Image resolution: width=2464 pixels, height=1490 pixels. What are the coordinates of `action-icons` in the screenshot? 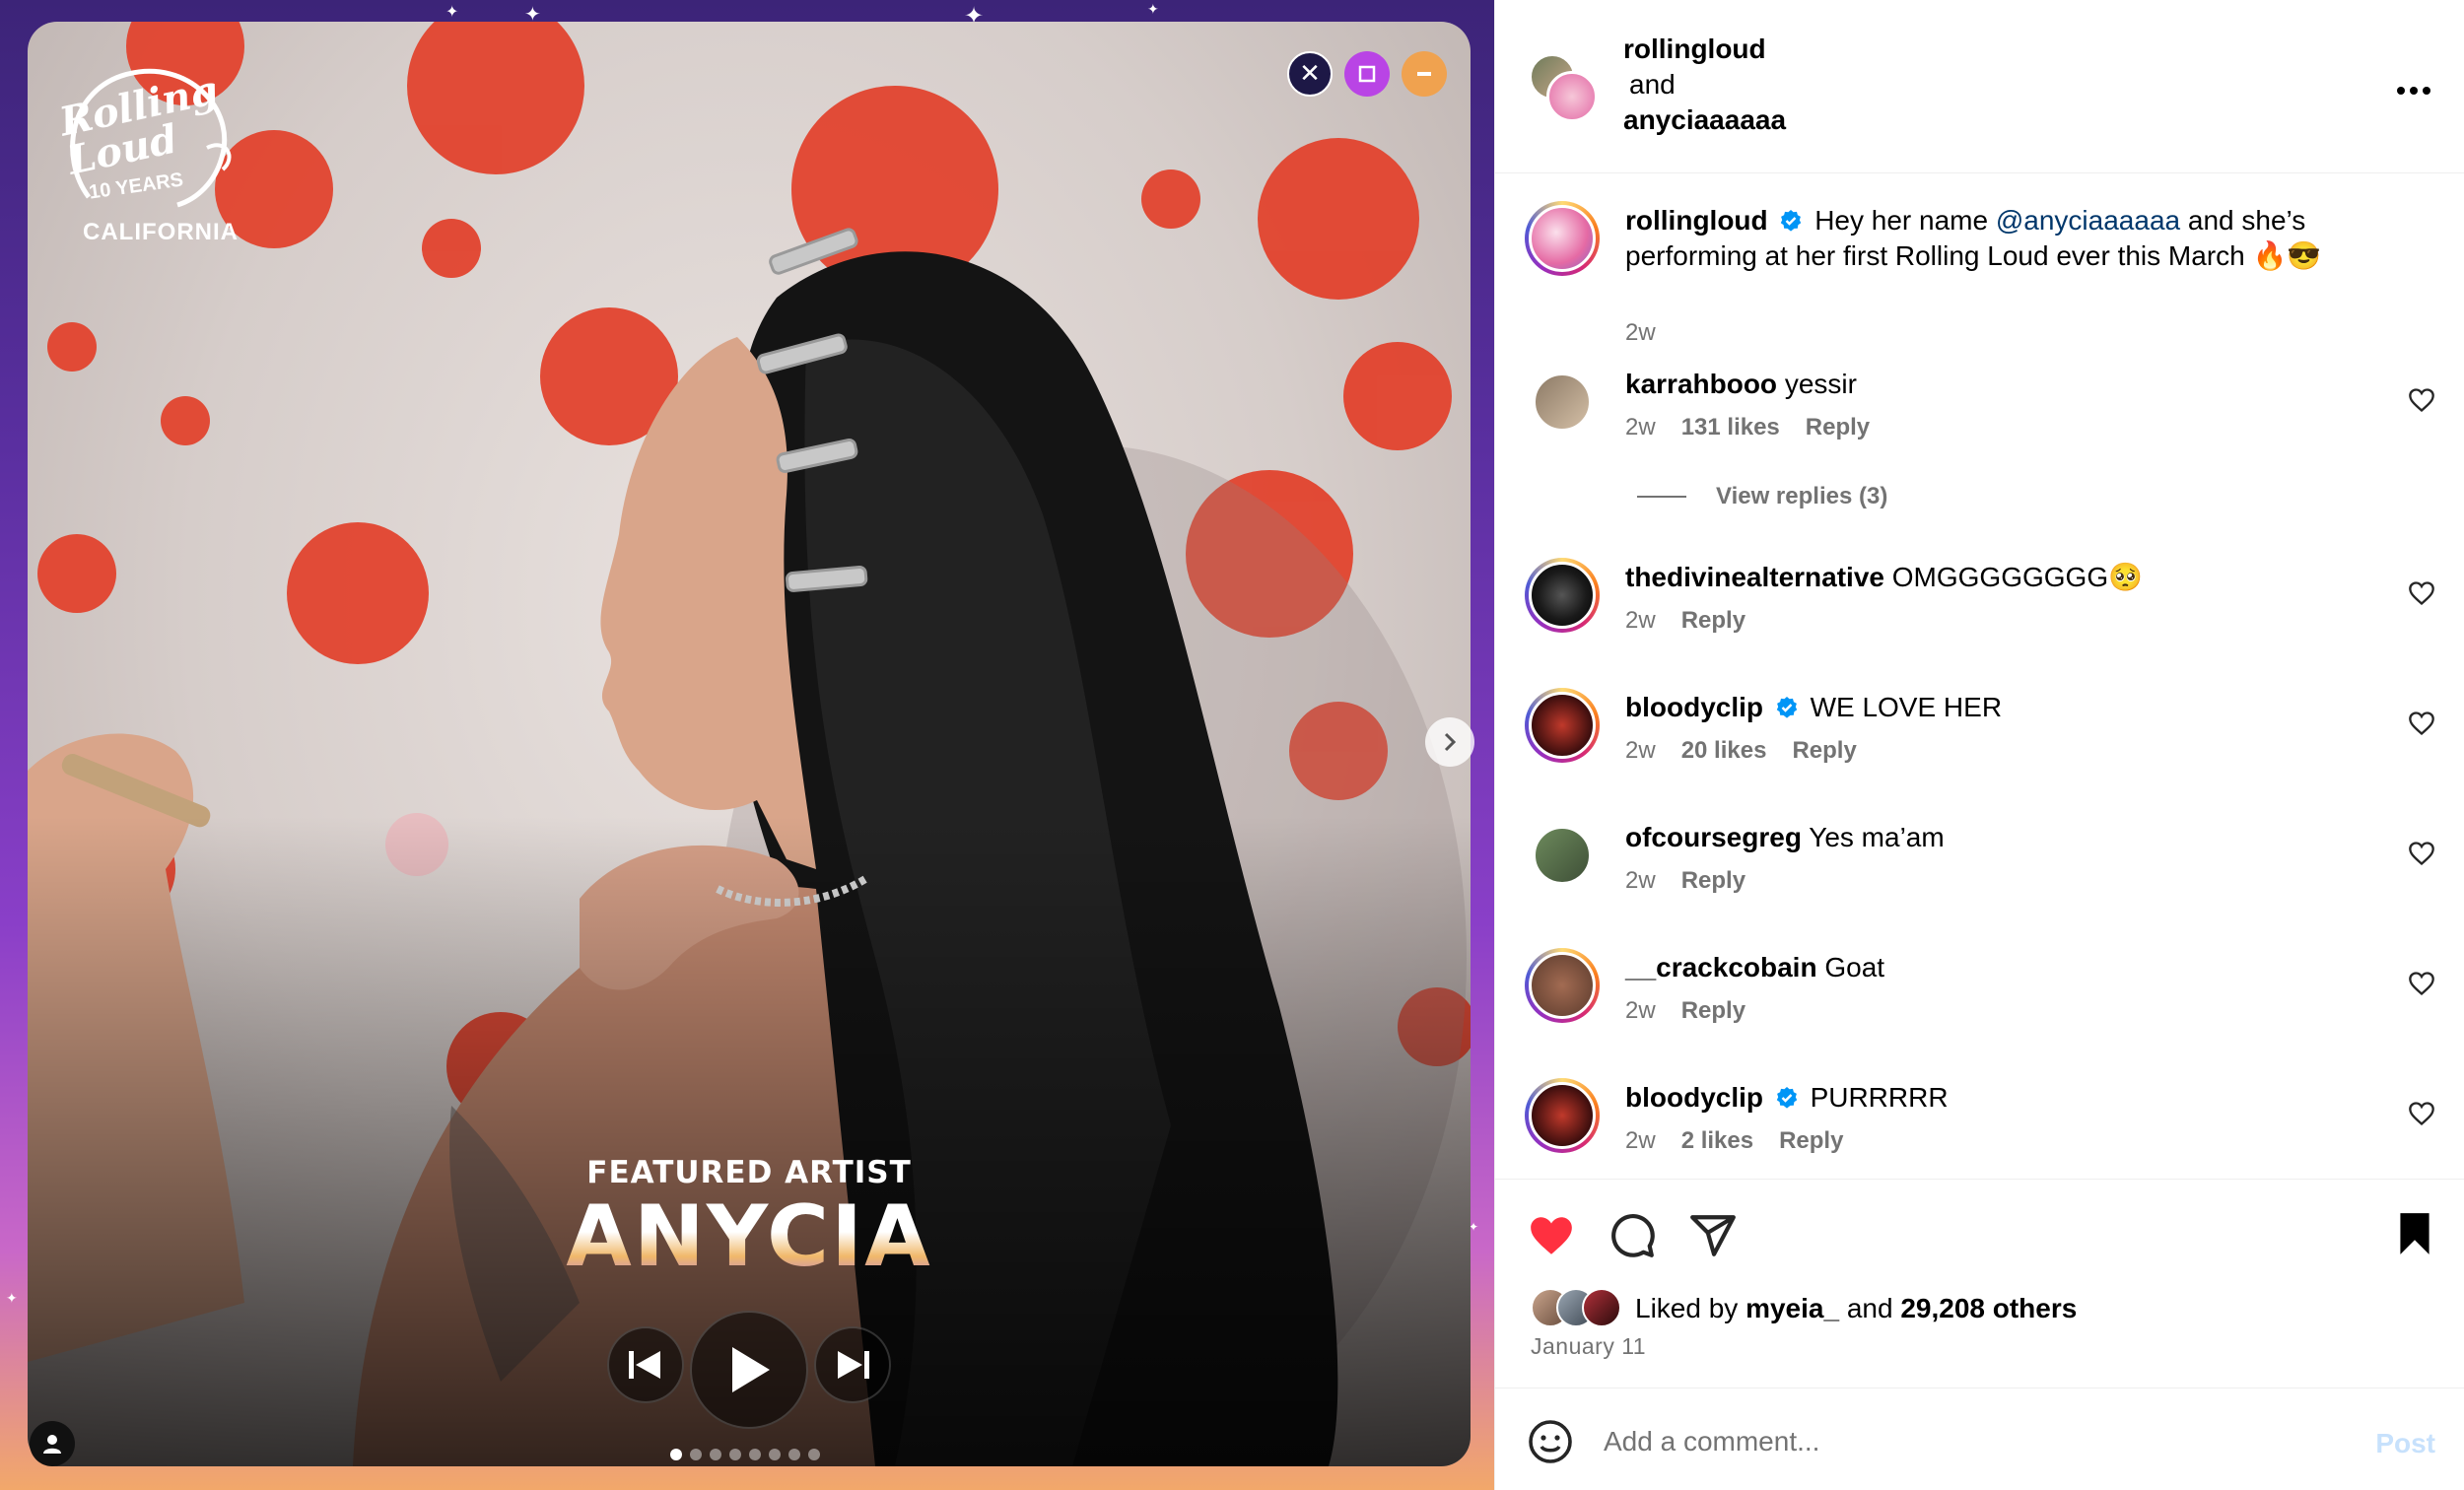 It's located at (1632, 1235).